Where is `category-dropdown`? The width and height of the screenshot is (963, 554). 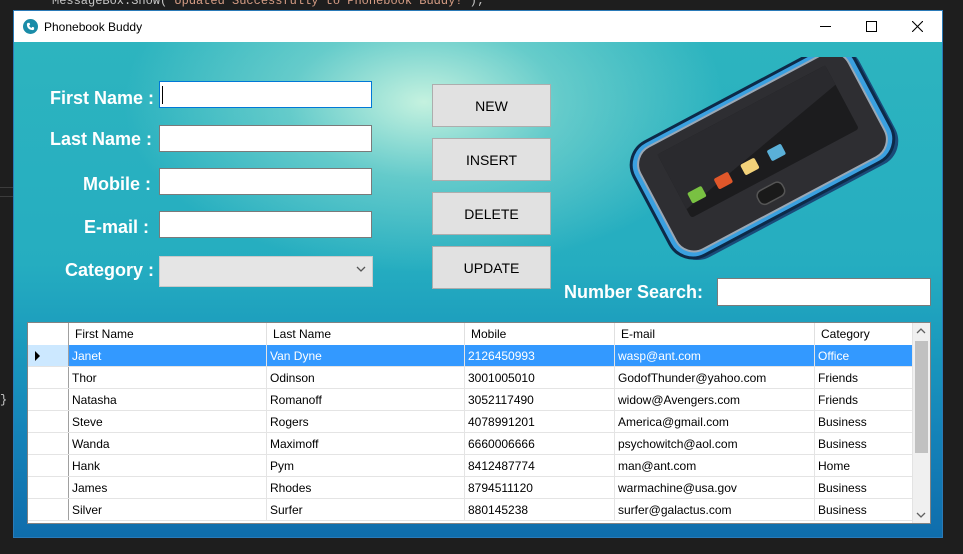
category-dropdown is located at coordinates (266, 271).